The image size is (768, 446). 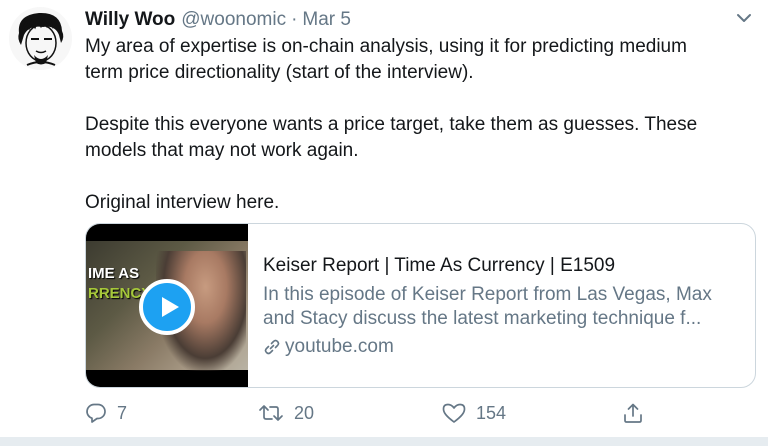 I want to click on play-button, so click(x=167, y=307).